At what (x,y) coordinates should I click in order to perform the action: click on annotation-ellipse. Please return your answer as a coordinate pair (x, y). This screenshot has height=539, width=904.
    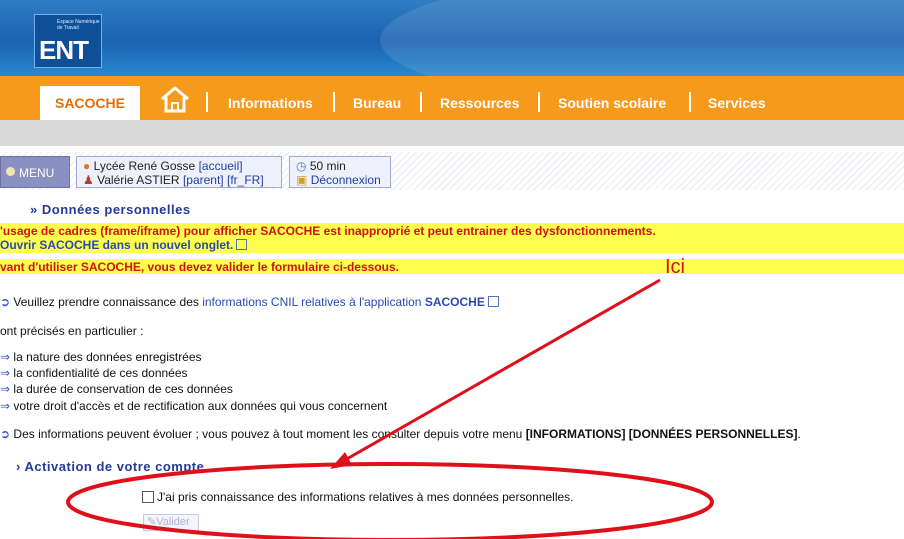
    Looking at the image, I should click on (390, 500).